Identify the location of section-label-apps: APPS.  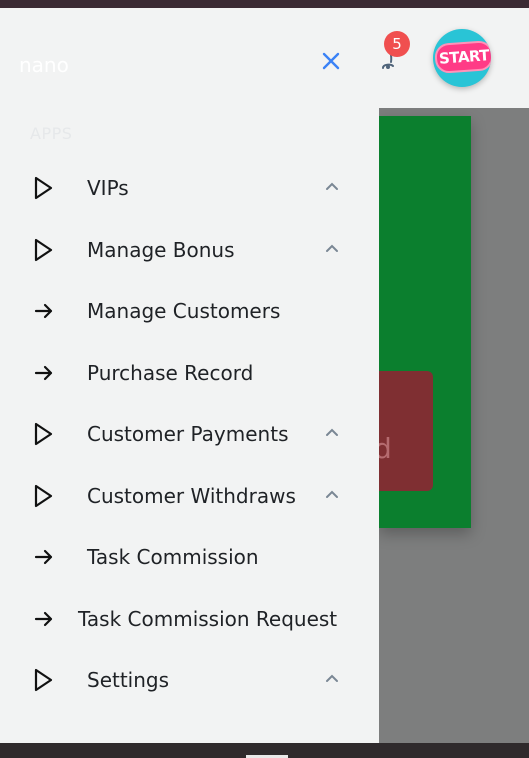
(51, 133).